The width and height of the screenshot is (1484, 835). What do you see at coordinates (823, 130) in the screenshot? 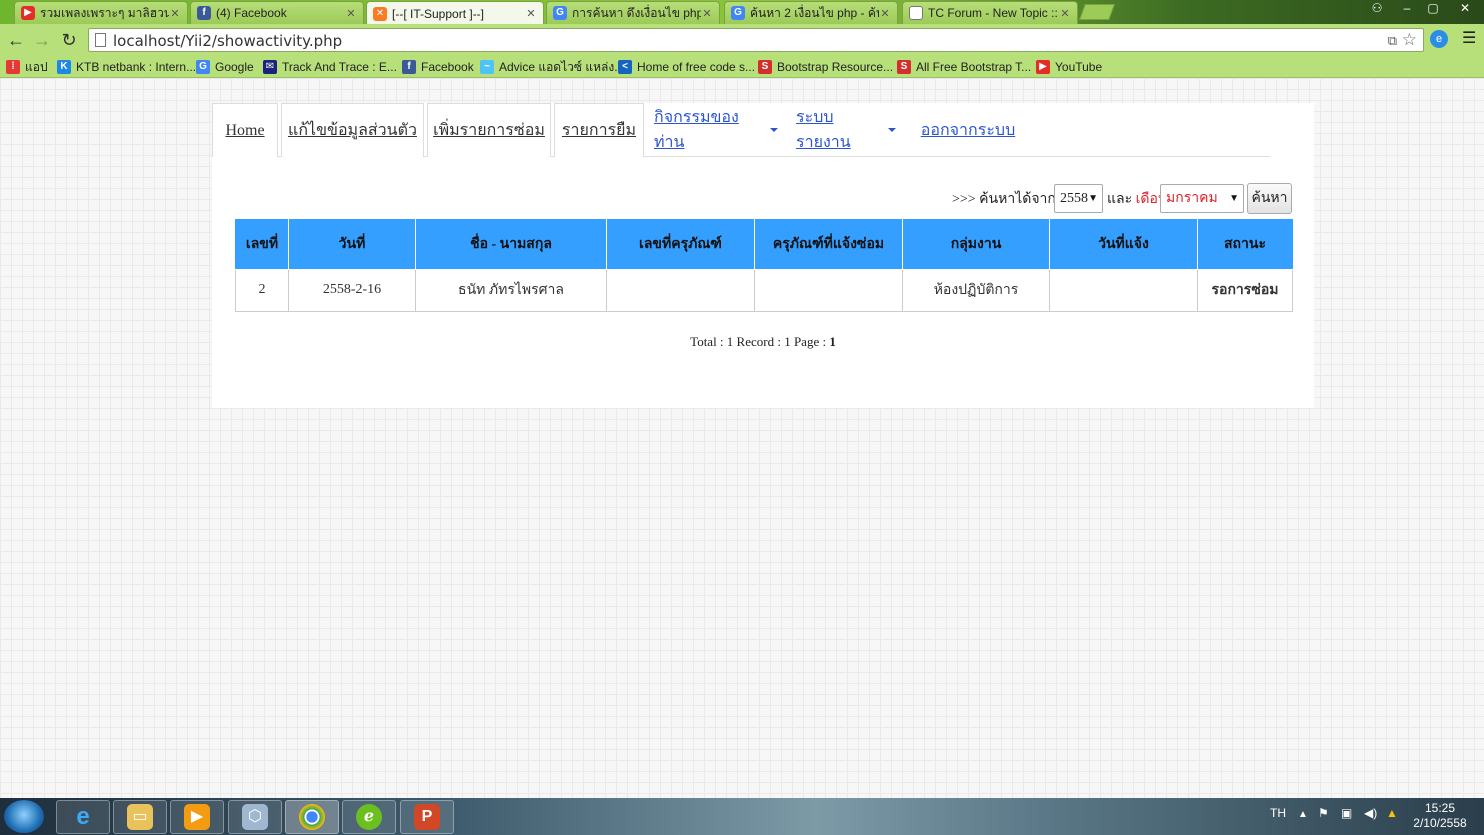
I see `nav-report-system-label: ระบบรายงาน` at bounding box center [823, 130].